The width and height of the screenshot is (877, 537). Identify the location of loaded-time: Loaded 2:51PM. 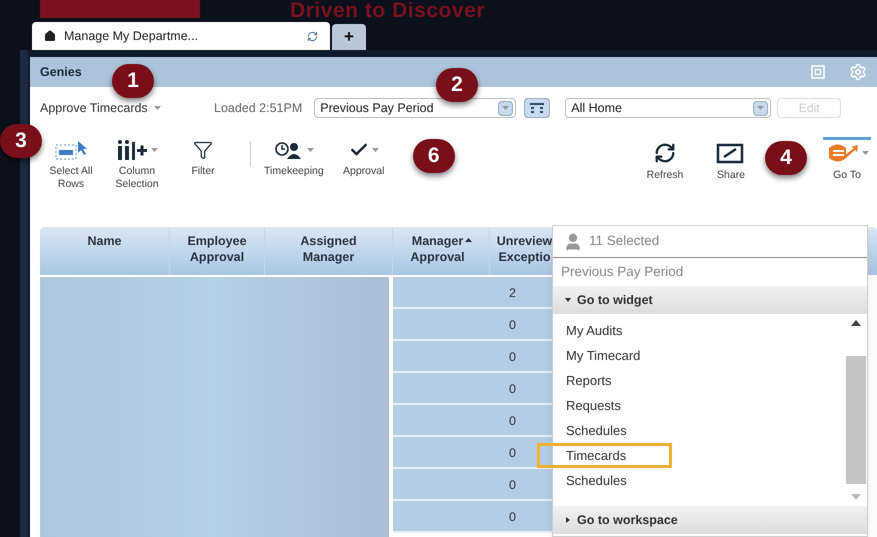
(258, 108).